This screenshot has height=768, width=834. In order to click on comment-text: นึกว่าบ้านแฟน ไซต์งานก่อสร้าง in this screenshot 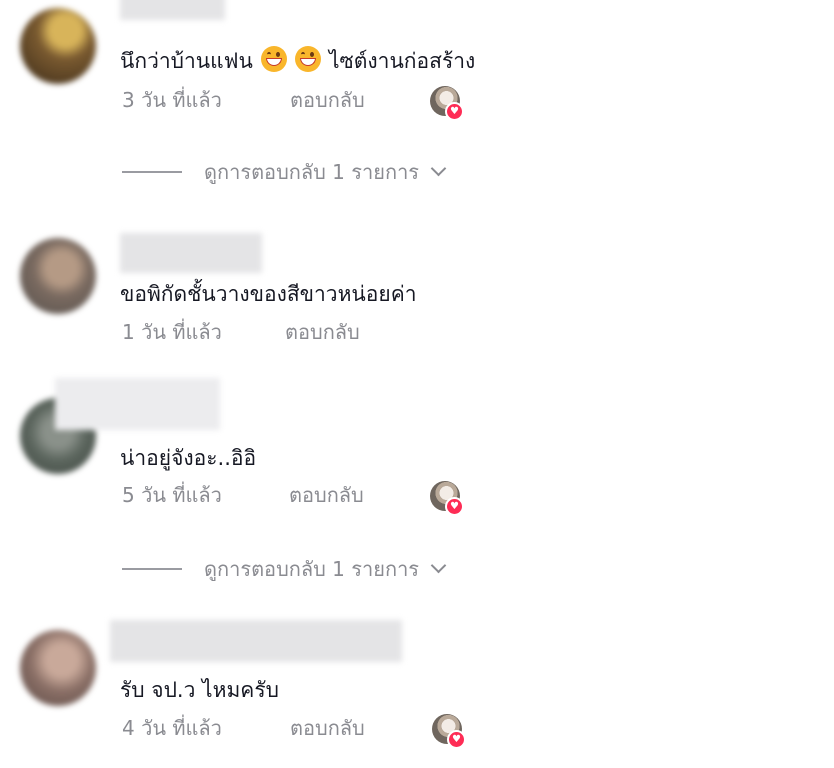, I will do `click(297, 60)`.